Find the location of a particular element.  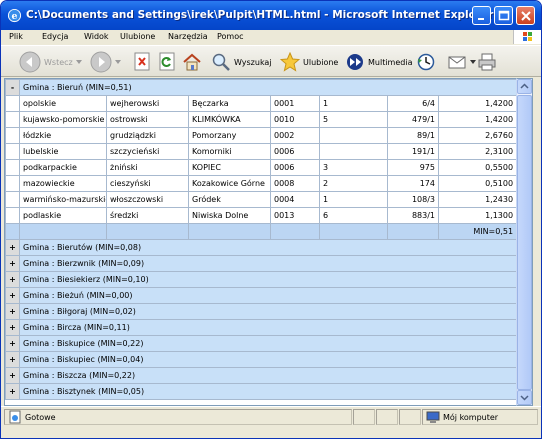

back-button: Wstecz is located at coordinates (50, 62).